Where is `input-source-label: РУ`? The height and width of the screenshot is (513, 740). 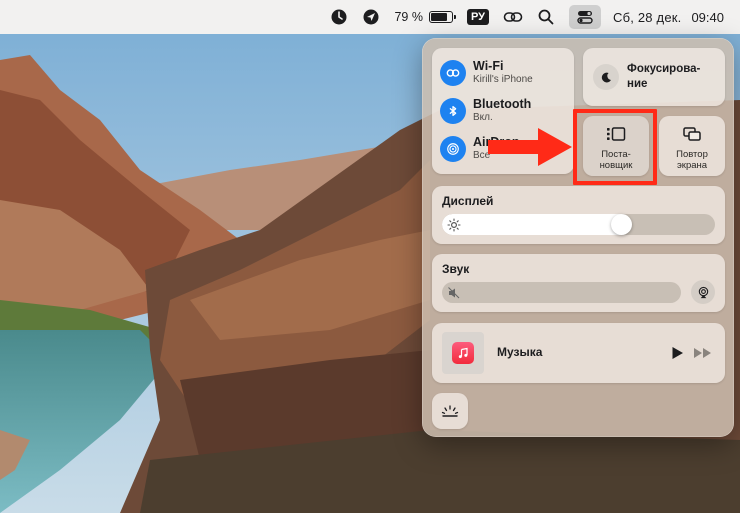 input-source-label: РУ is located at coordinates (477, 17).